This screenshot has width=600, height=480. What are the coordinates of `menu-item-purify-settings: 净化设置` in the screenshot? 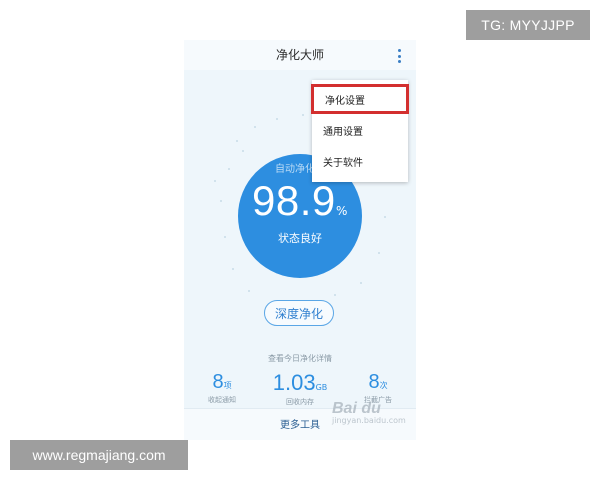 It's located at (360, 99).